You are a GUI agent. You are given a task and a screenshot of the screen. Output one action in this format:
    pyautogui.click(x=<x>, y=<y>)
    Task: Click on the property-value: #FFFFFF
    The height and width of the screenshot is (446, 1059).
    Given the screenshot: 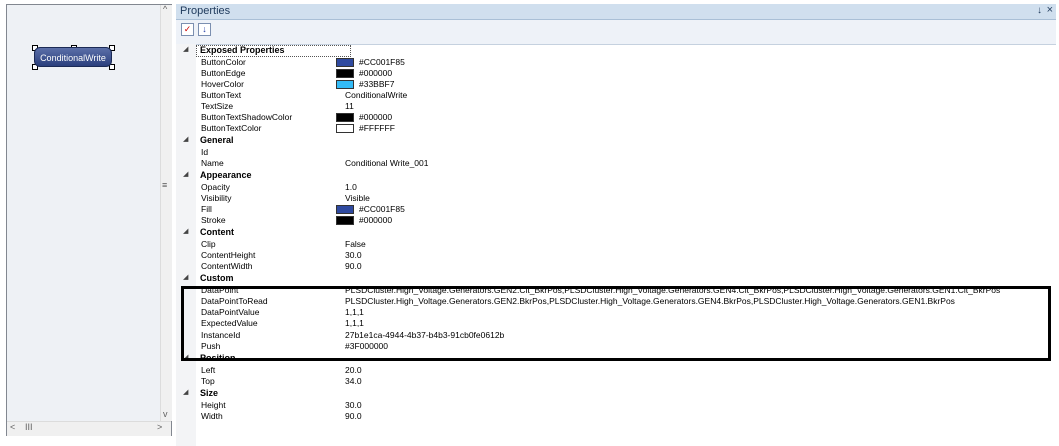 What is the action you would take?
    pyautogui.click(x=377, y=128)
    